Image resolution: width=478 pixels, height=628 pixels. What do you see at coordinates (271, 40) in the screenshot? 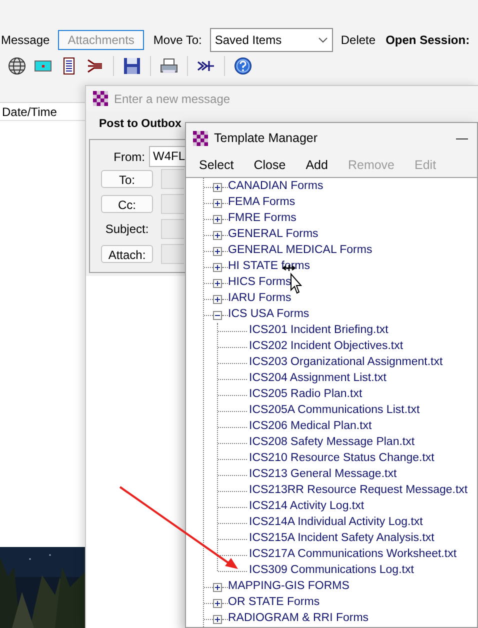
I see `folder-dropdown: Saved Items` at bounding box center [271, 40].